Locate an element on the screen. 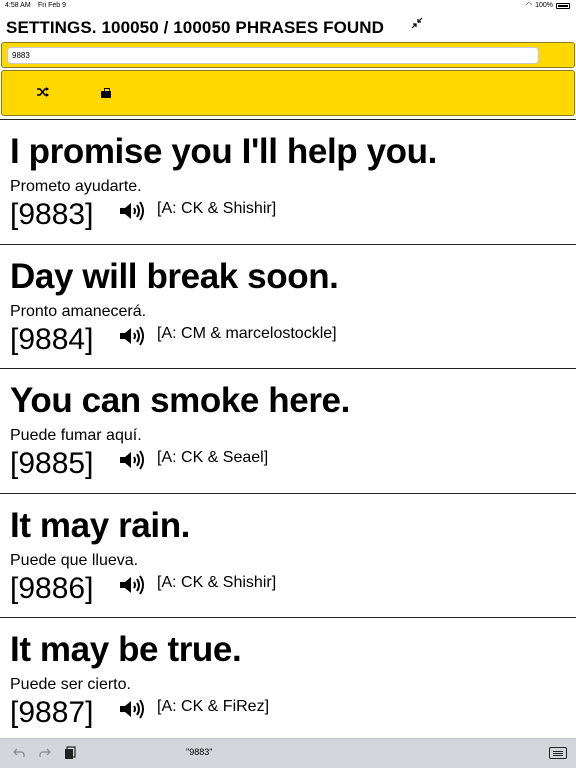 Image resolution: width=576 pixels, height=768 pixels. collapse-arrows-icon is located at coordinates (417, 24).